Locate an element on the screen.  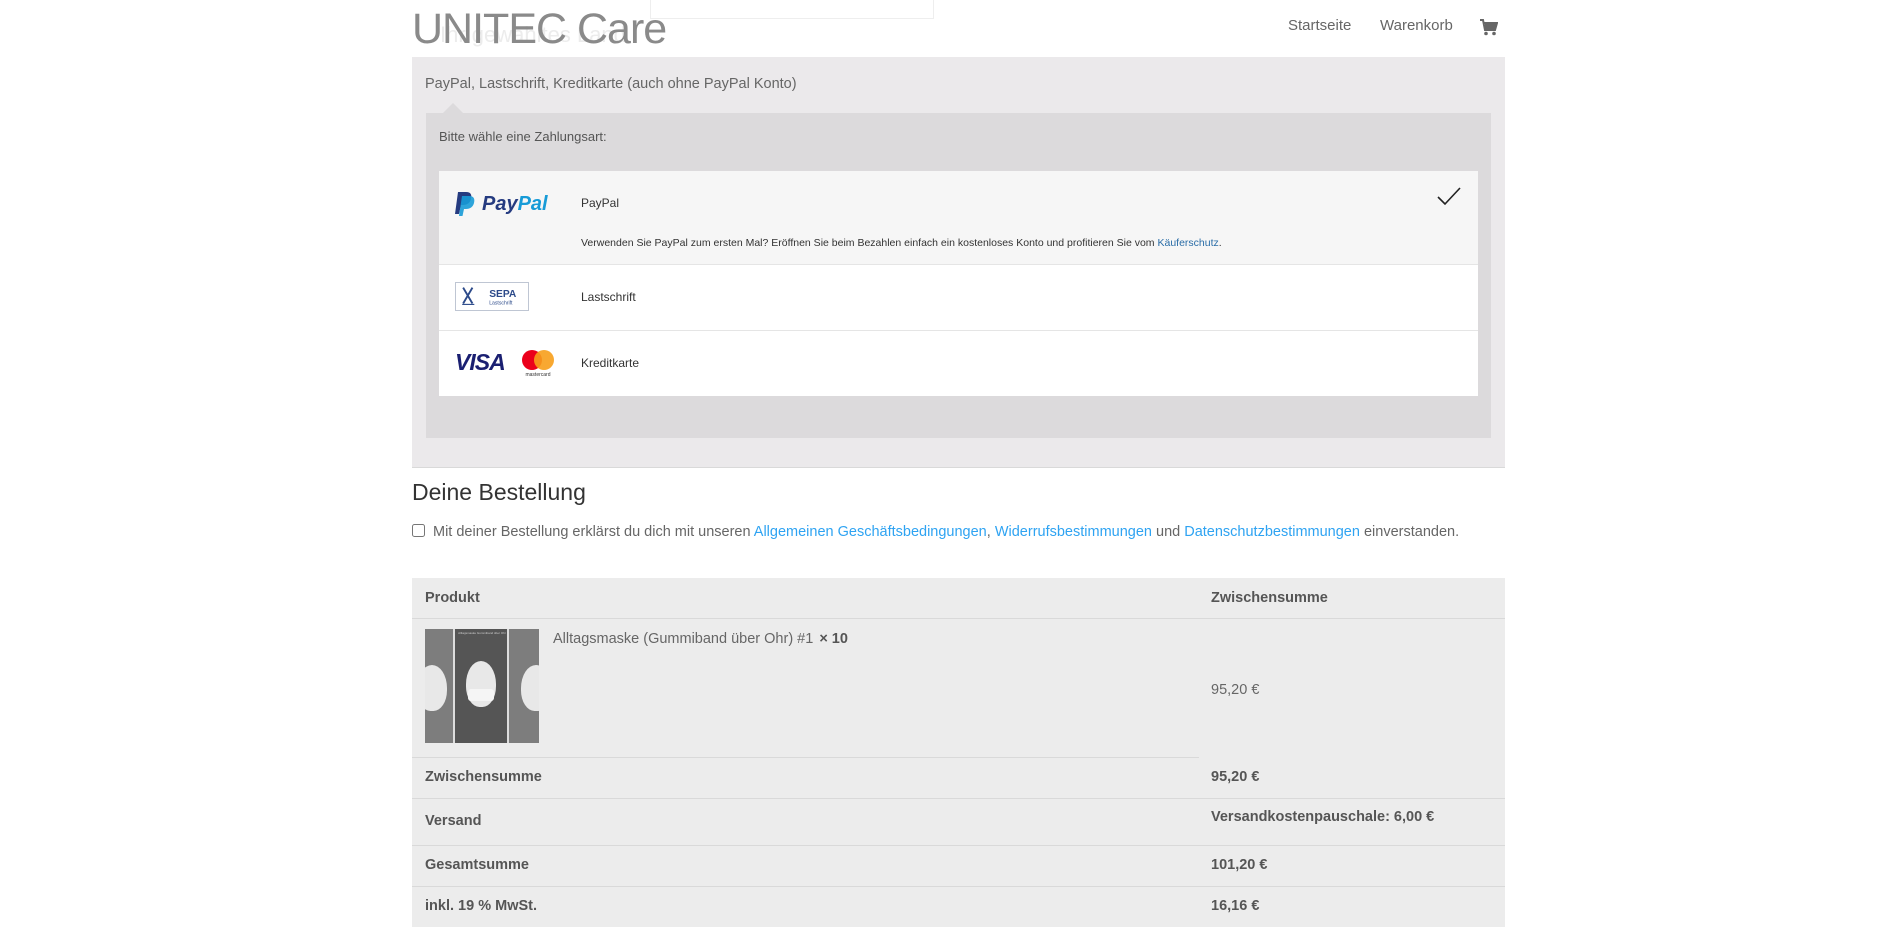
kreditkarte-label: Kreditkarte is located at coordinates (610, 363).